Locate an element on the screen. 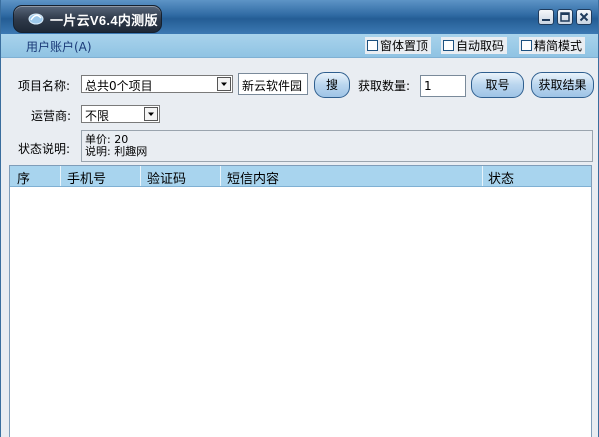 This screenshot has width=599, height=437. search-button: 搜 is located at coordinates (332, 85).